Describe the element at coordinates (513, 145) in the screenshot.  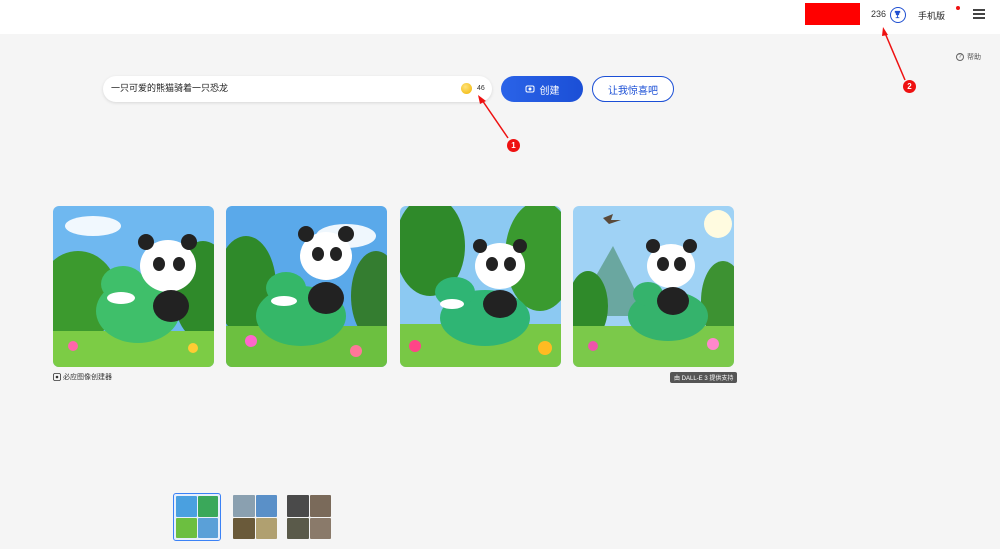
I see `callout-1-badge: 1` at that location.